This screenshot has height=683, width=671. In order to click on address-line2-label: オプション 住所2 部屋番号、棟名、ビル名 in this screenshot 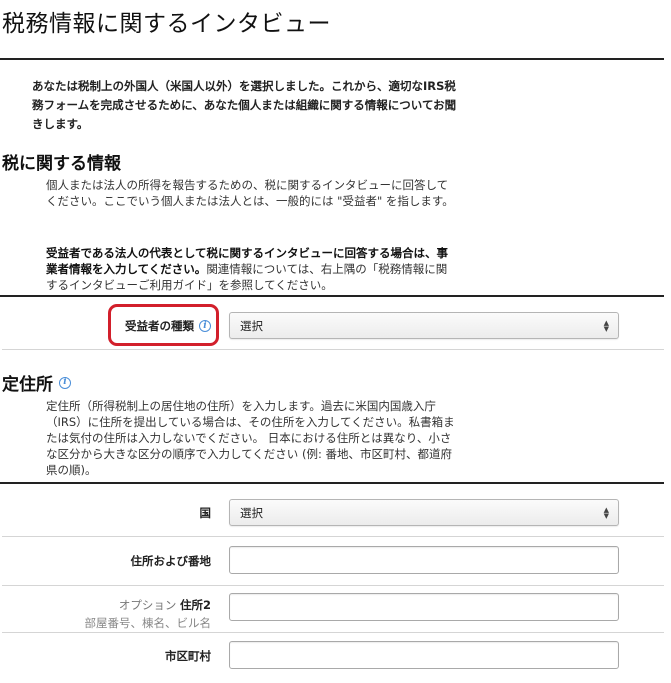, I will do `click(148, 614)`.